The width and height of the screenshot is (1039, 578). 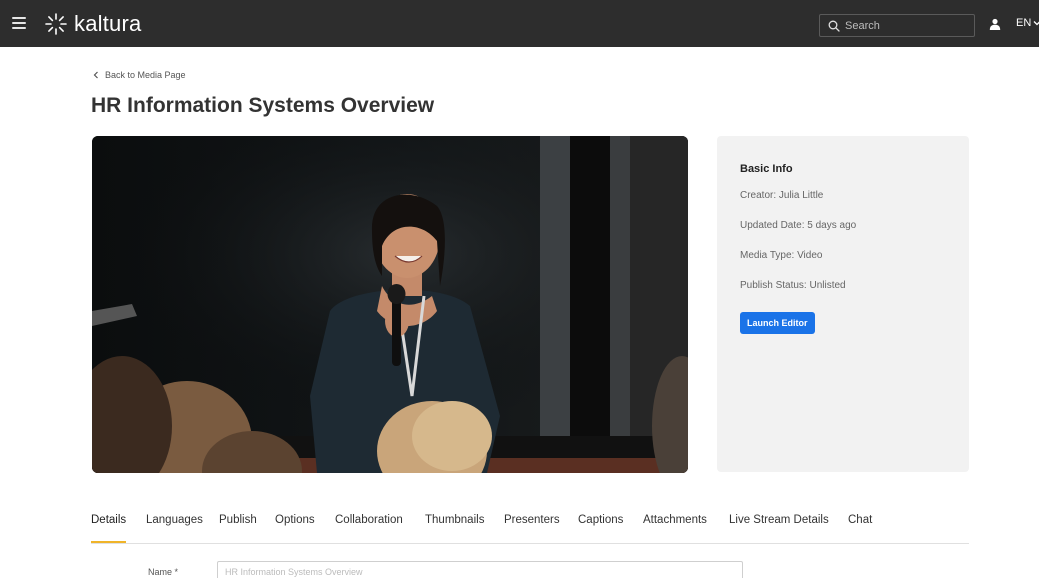 What do you see at coordinates (777, 323) in the screenshot?
I see `launch-editor-button: Launch Editor` at bounding box center [777, 323].